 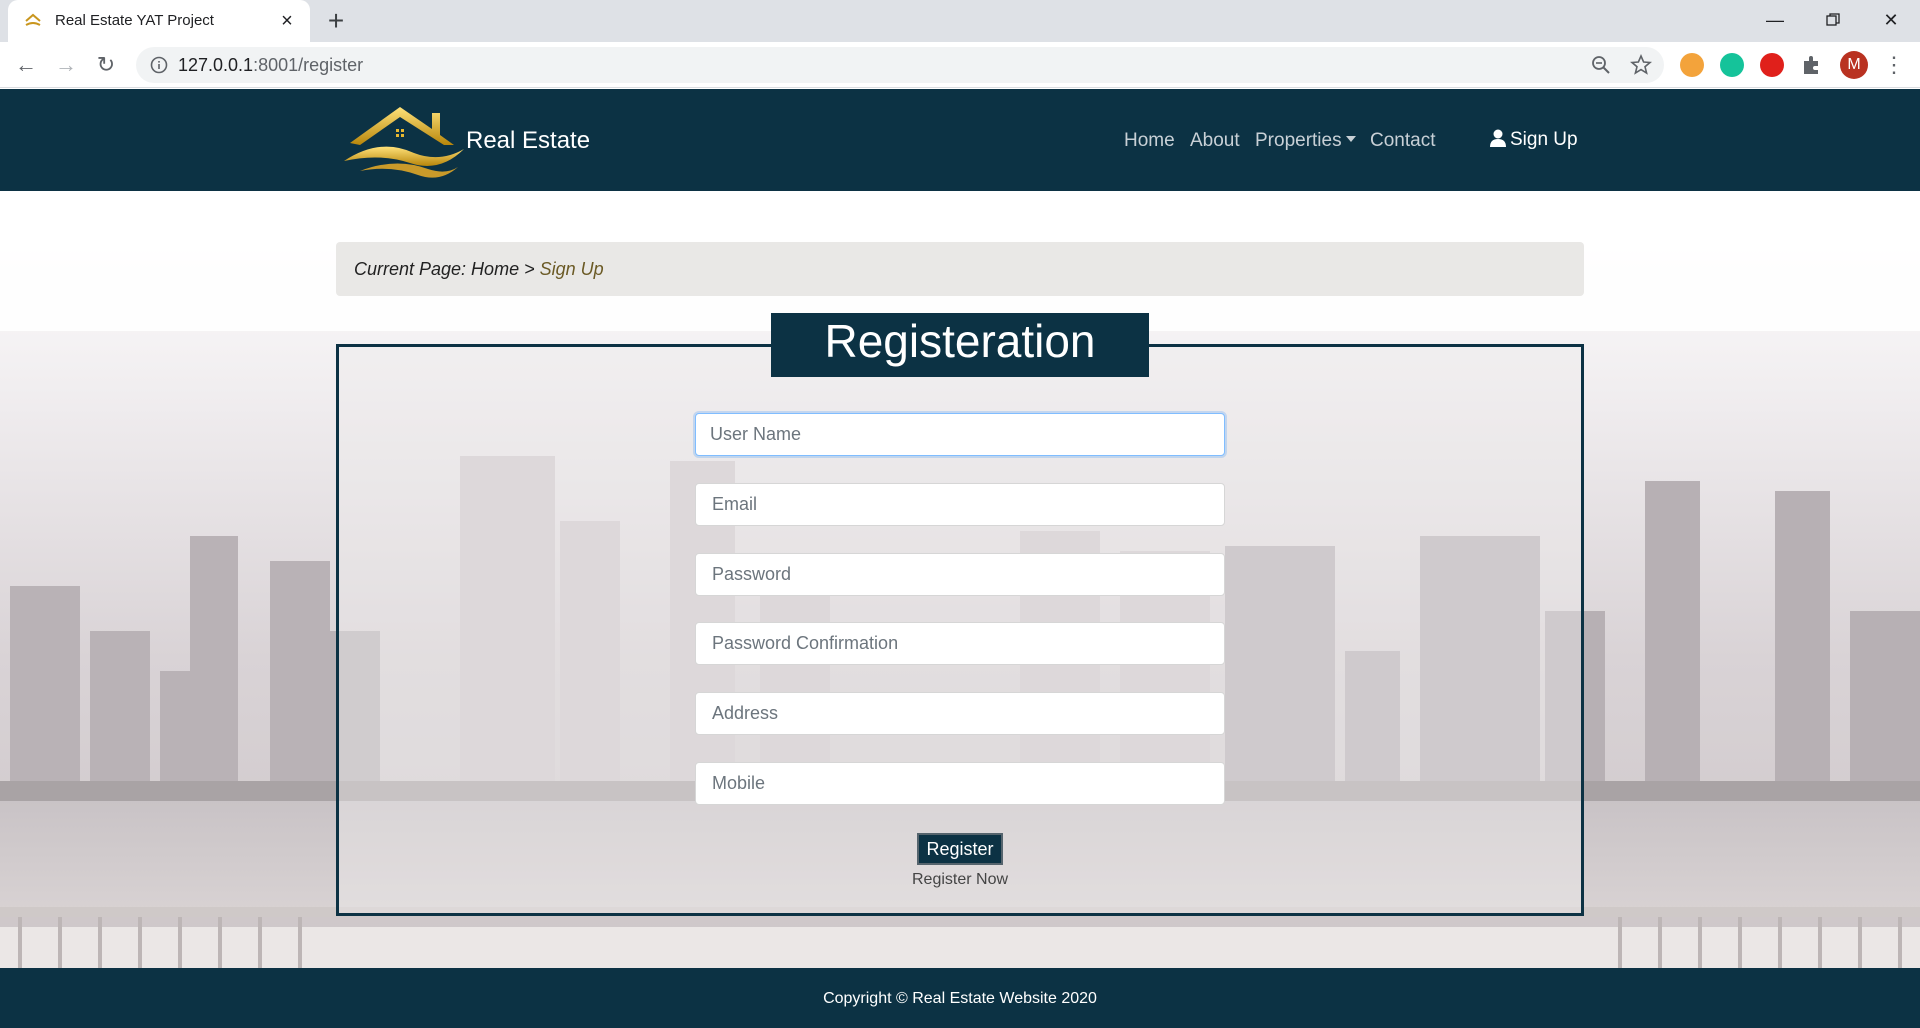 I want to click on password-confirmation-input, so click(x=960, y=643).